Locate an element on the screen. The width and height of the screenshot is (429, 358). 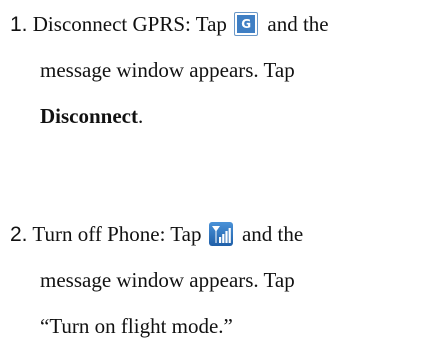
step-1-line-2: message window appears. Tap is located at coordinates (167, 70).